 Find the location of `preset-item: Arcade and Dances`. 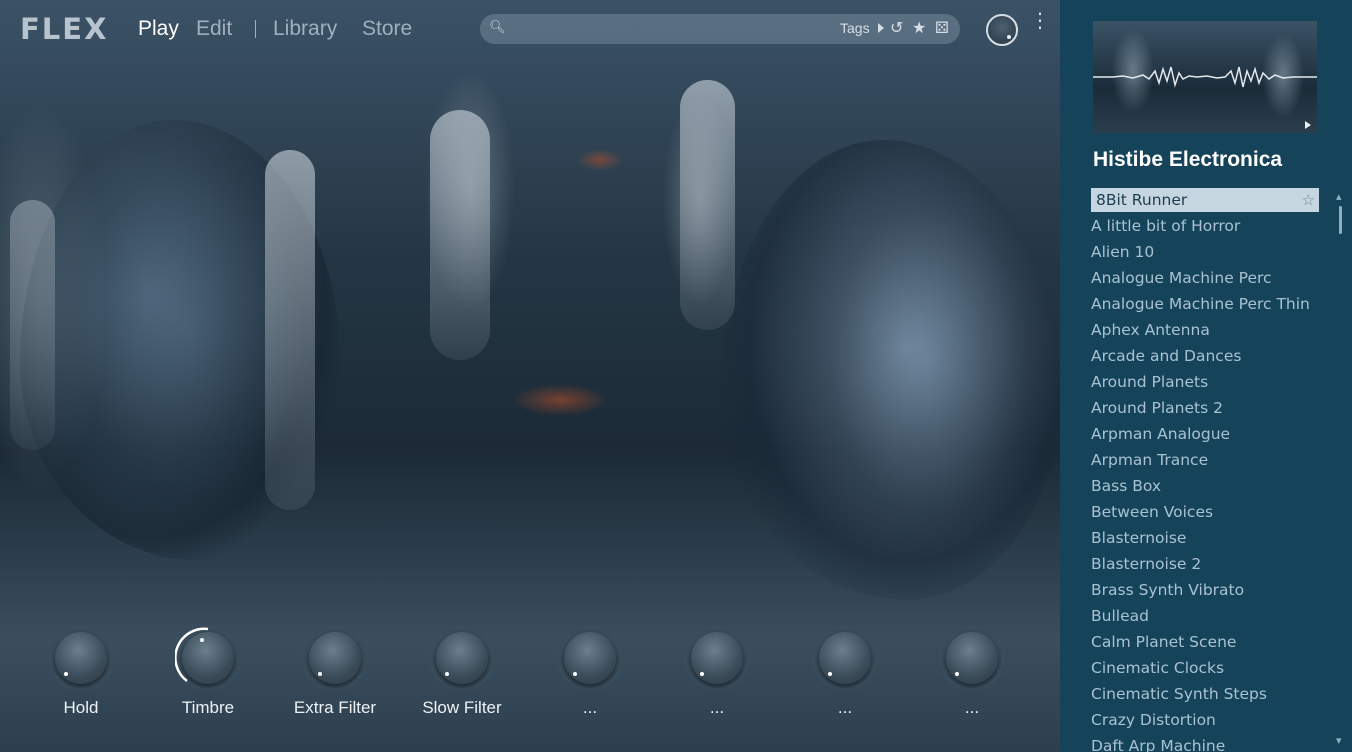

preset-item: Arcade and Dances is located at coordinates (1205, 357).